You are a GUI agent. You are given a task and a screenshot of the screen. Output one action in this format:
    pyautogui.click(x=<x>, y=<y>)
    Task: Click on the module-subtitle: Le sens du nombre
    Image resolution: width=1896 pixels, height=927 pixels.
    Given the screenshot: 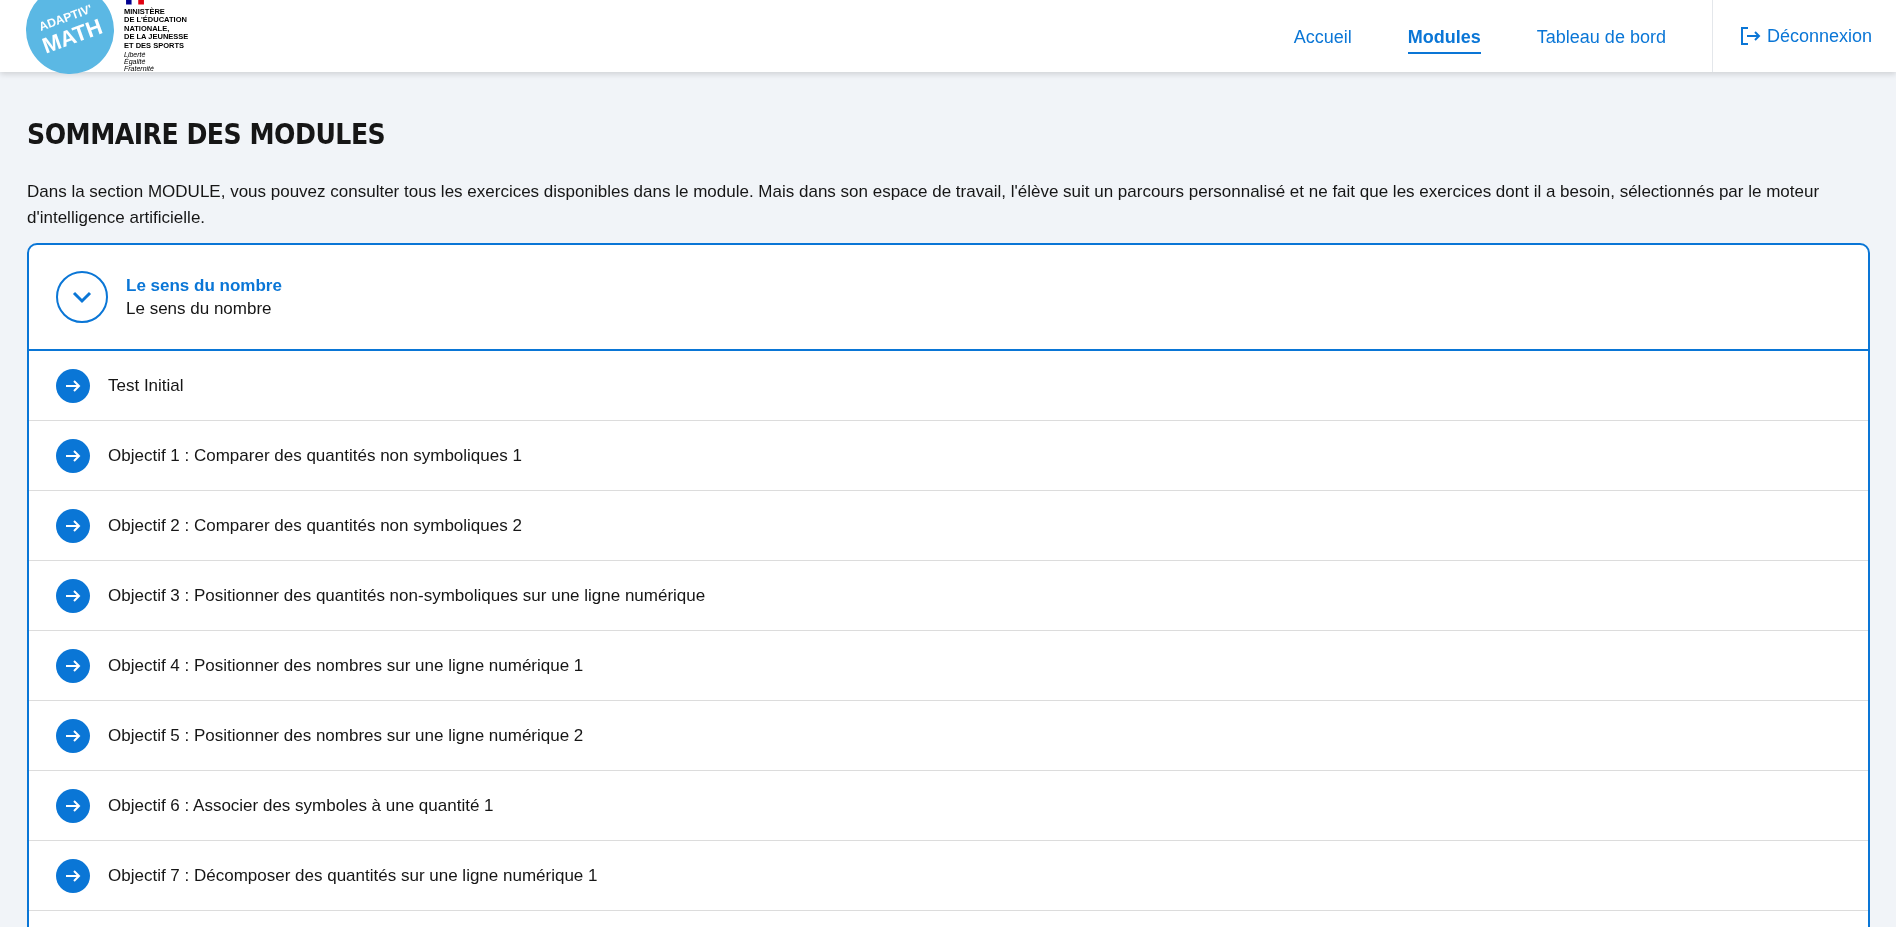 What is the action you would take?
    pyautogui.click(x=199, y=309)
    